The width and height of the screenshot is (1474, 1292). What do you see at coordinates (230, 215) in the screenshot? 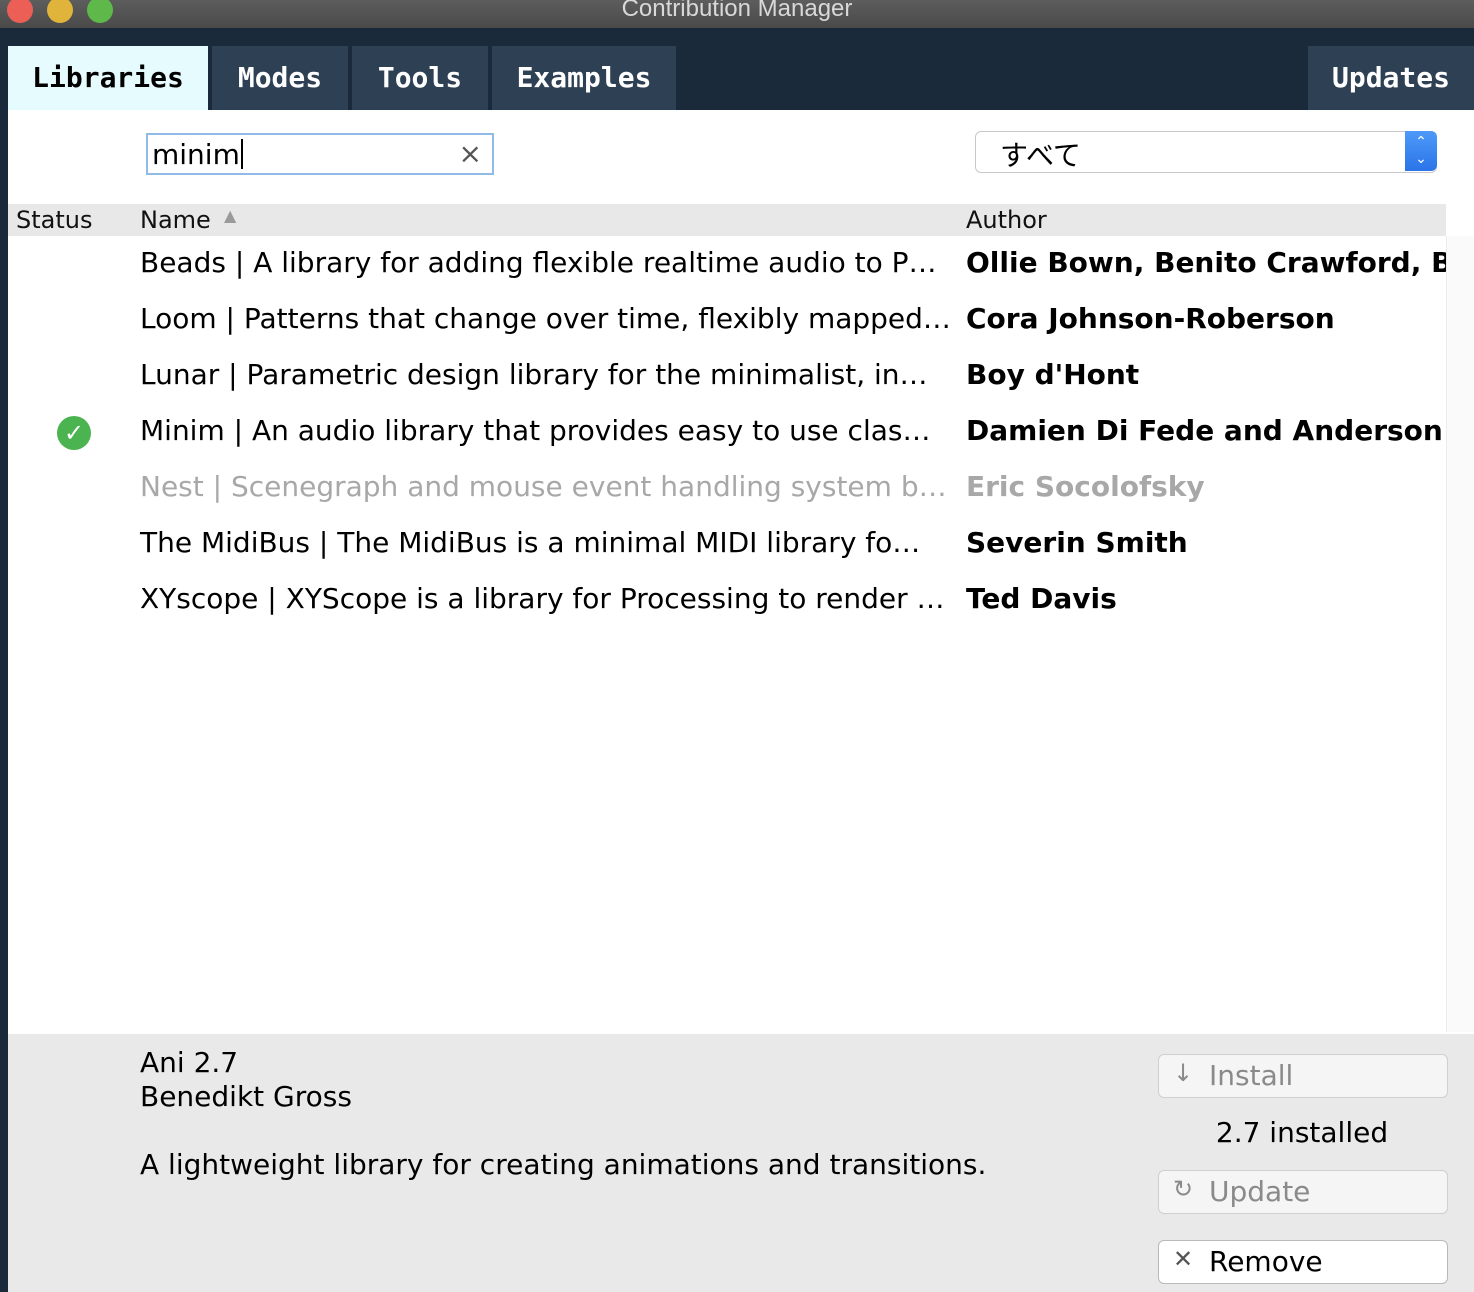
I see `sort-ascending-icon: ▲` at bounding box center [230, 215].